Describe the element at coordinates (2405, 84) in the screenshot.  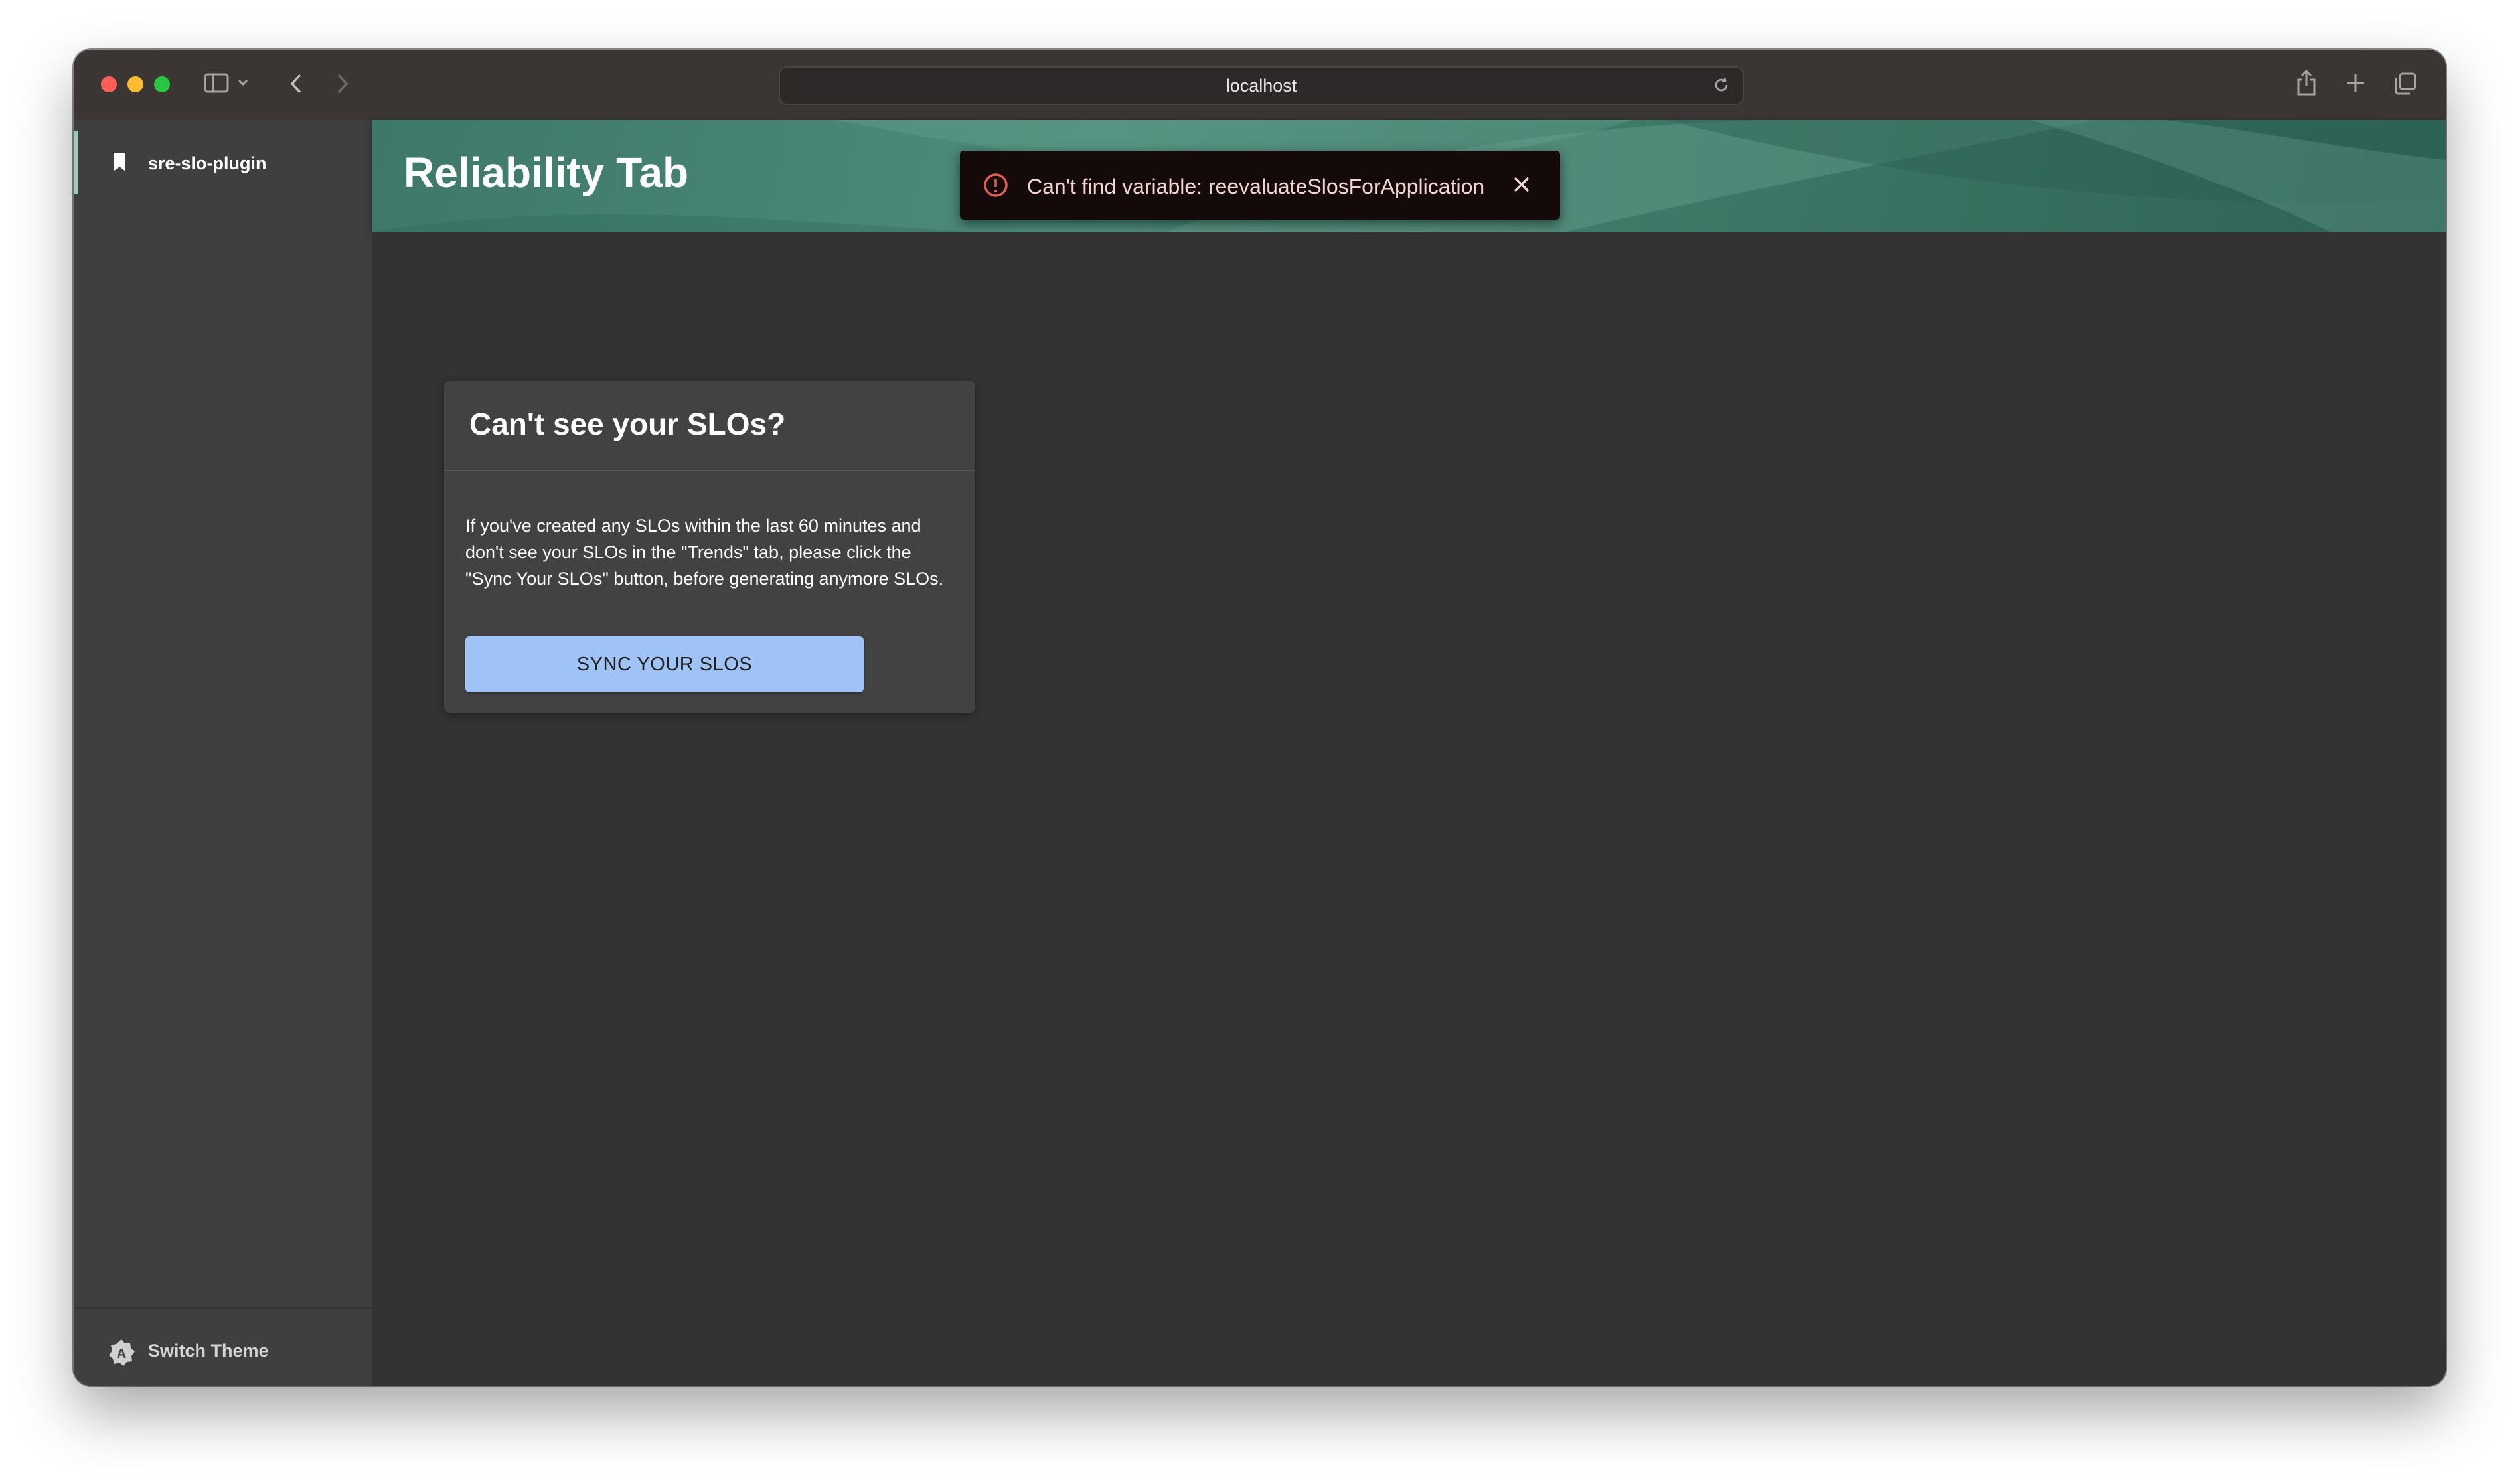
I see `tab-overview-icon` at that location.